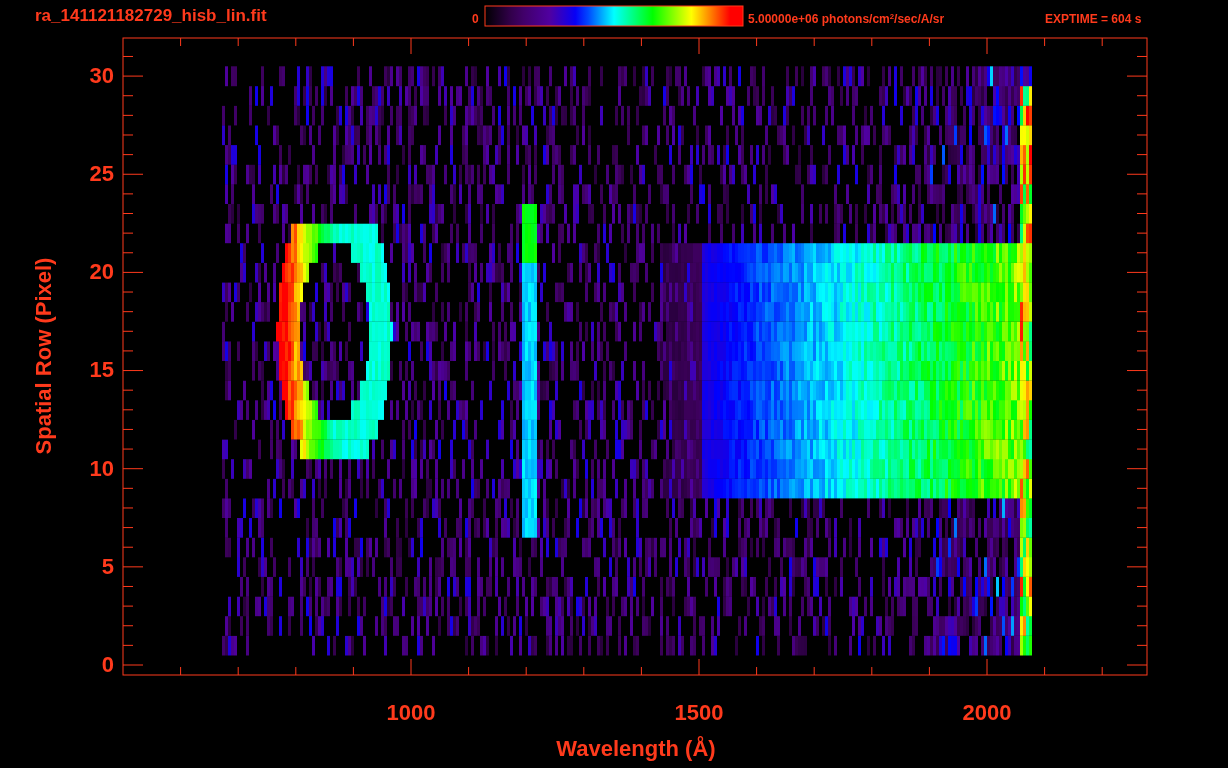 This screenshot has width=1228, height=768. What do you see at coordinates (1093, 19) in the screenshot?
I see `exposure-time: EXPTIME = 604 s` at bounding box center [1093, 19].